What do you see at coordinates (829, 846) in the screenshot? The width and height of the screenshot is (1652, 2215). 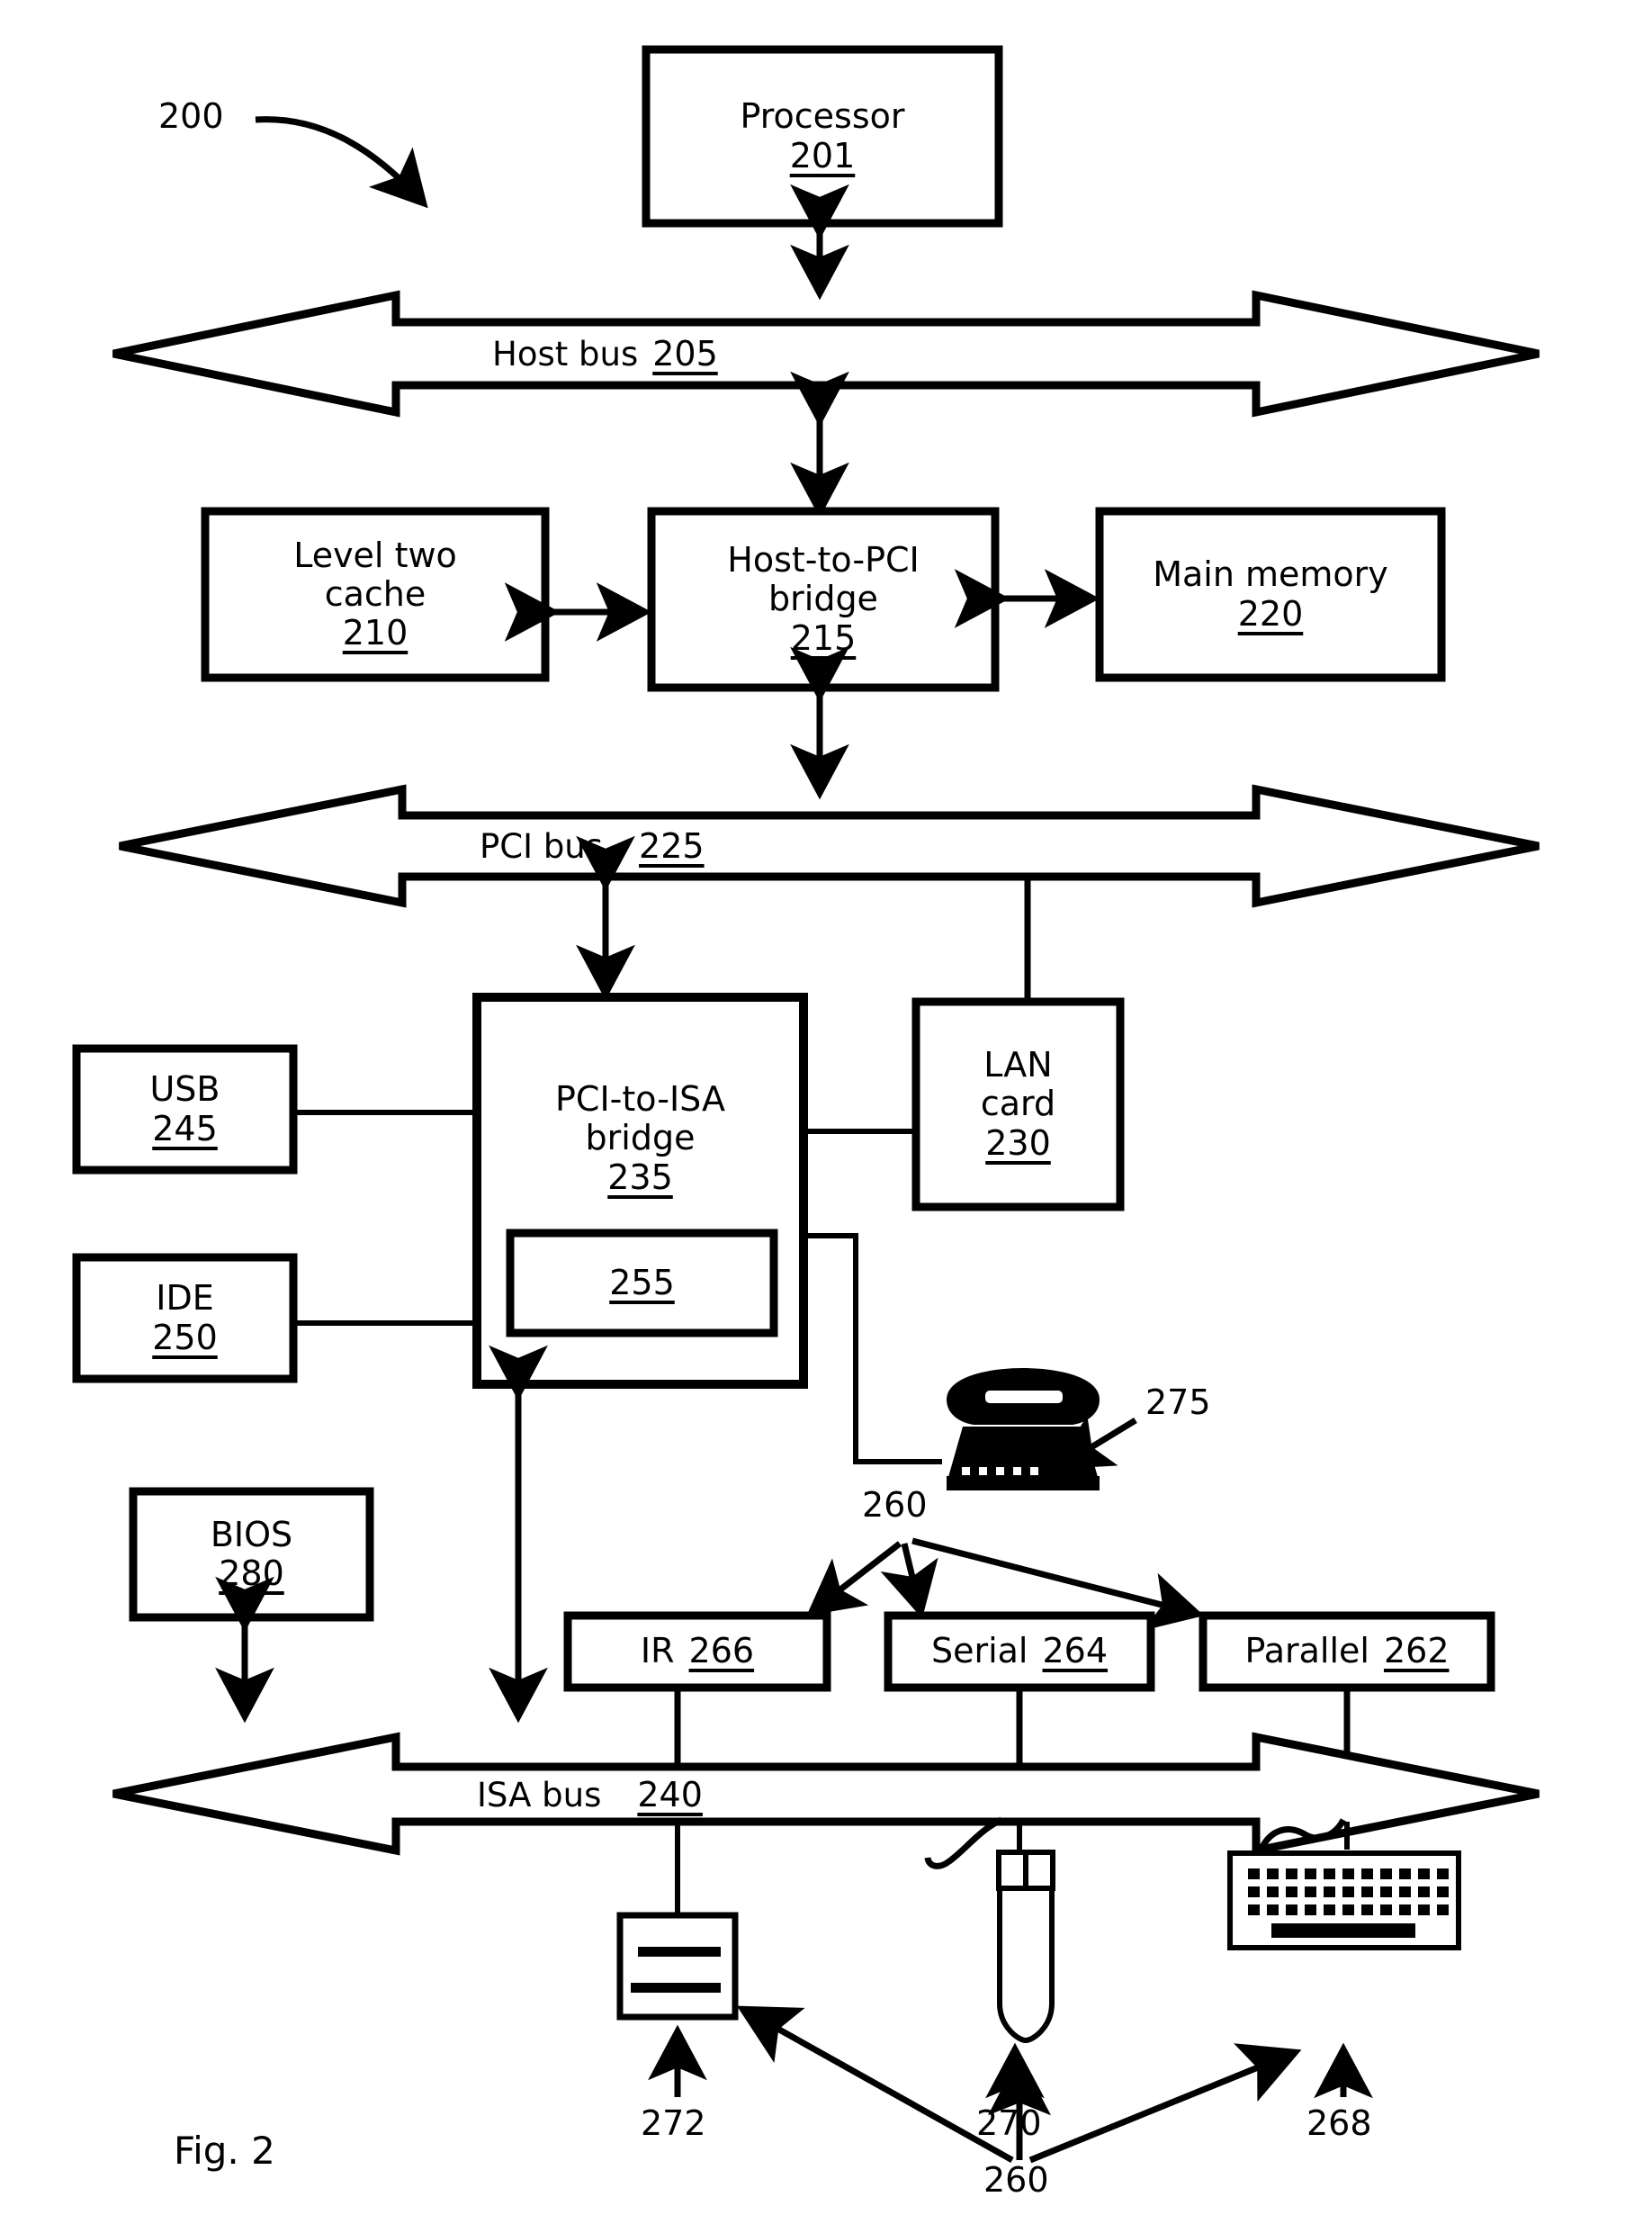 I see `pci-bus-shape` at bounding box center [829, 846].